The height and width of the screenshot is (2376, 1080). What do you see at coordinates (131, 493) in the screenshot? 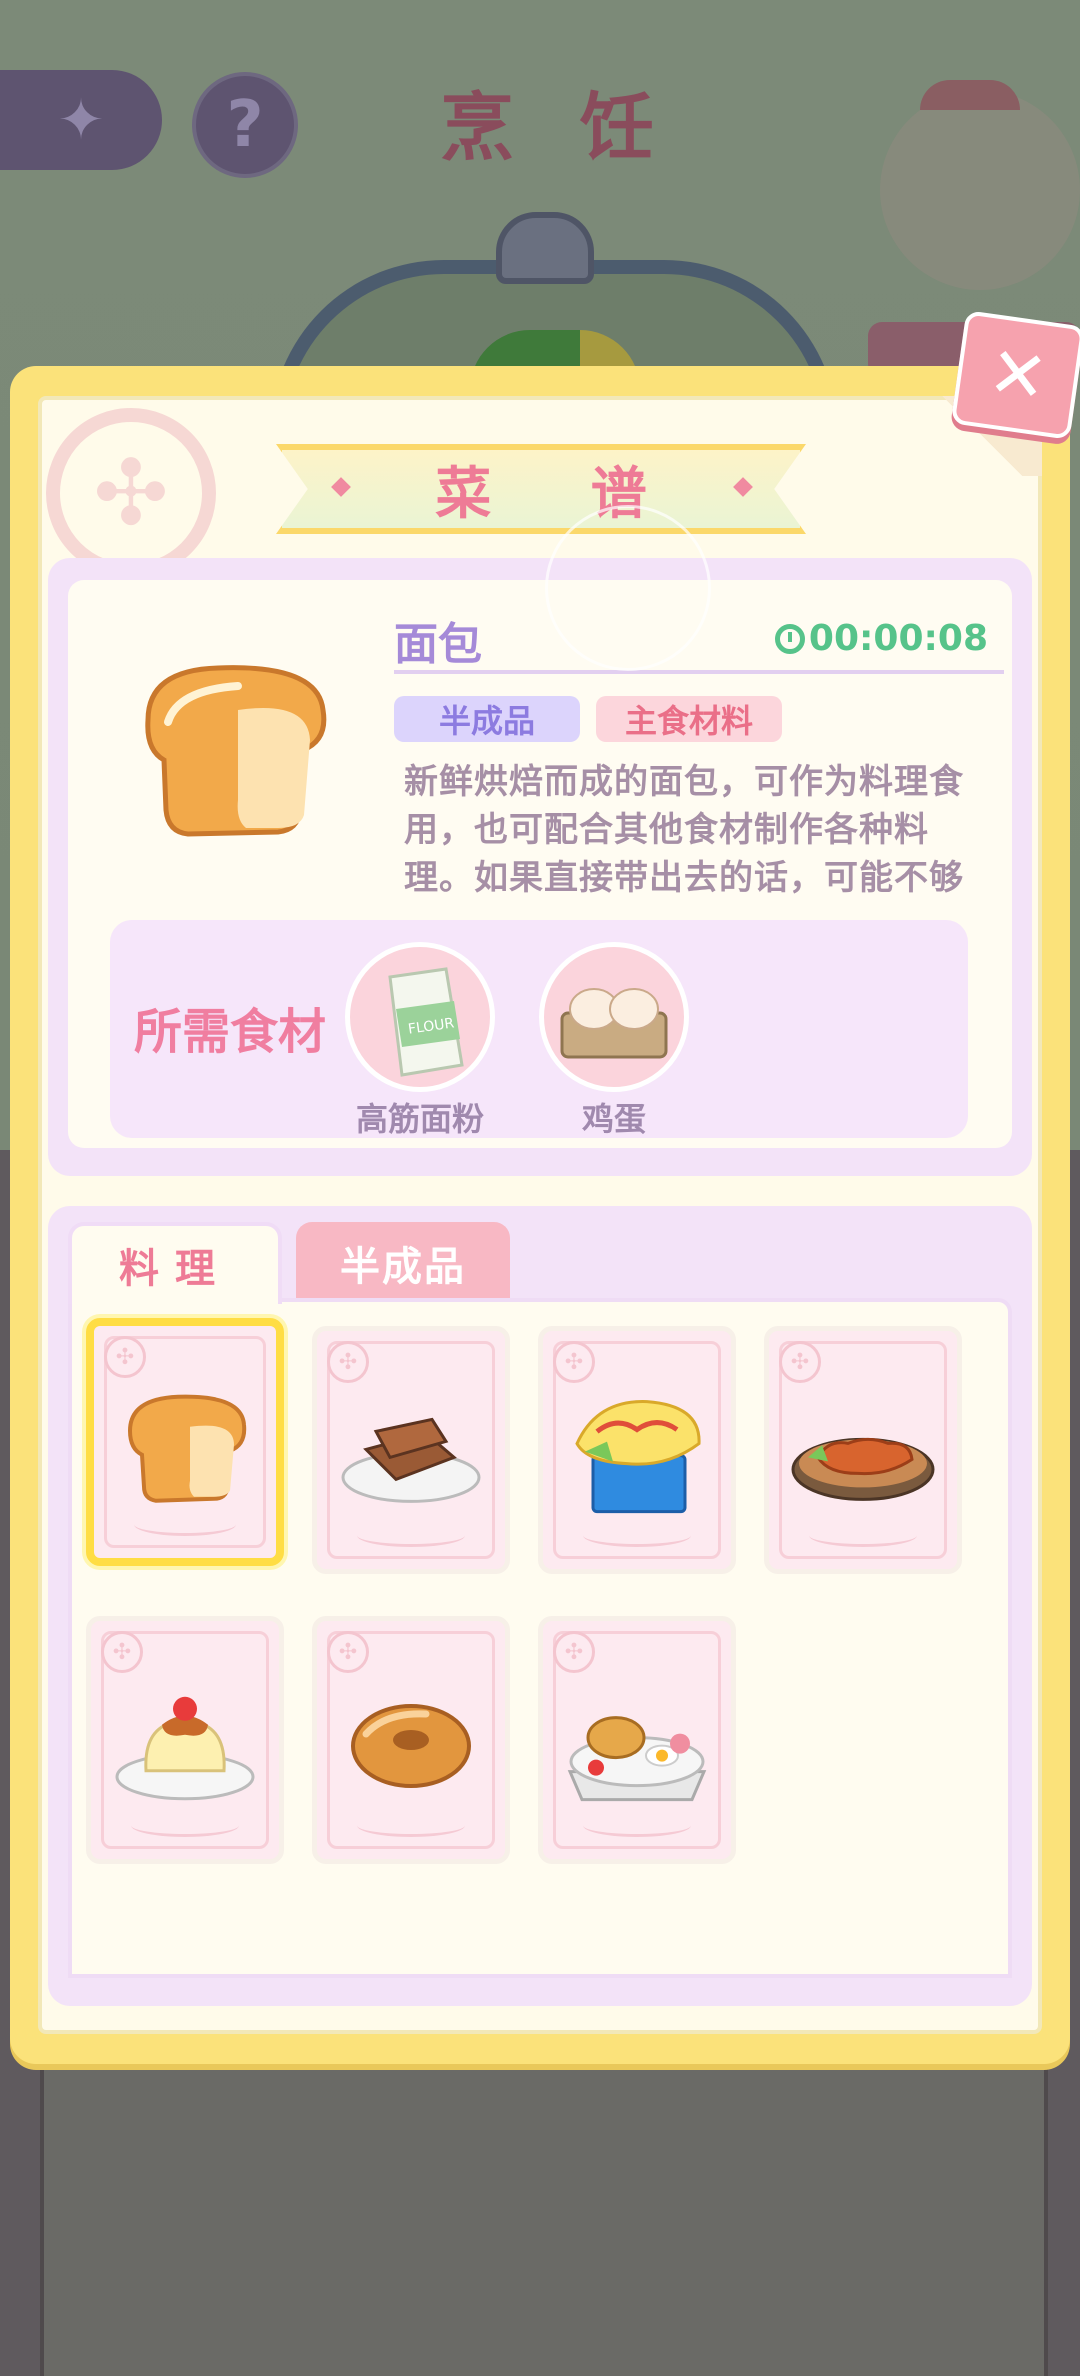
I see `fork-spoon-watermark-icon: ✣` at bounding box center [131, 493].